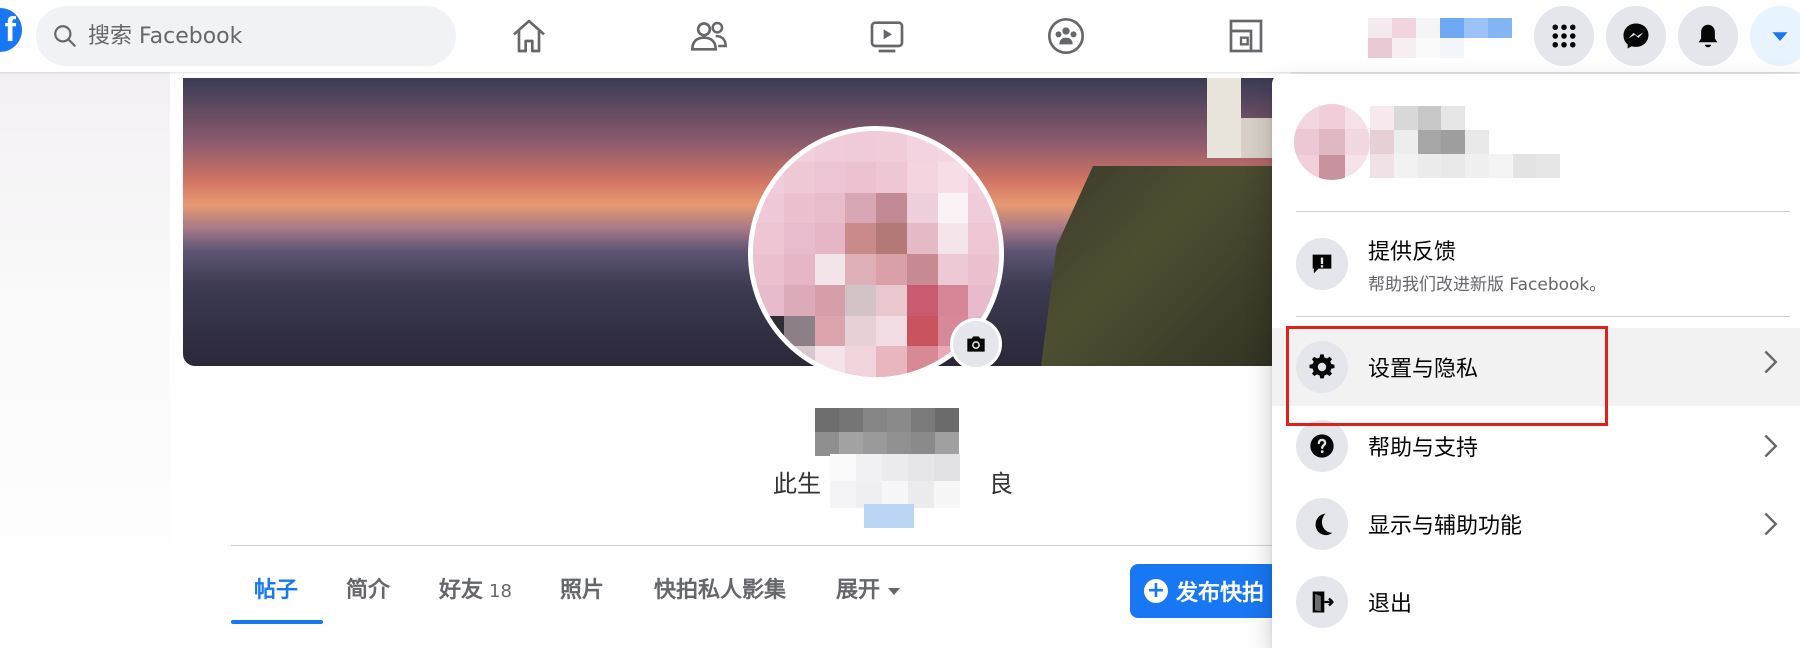 The height and width of the screenshot is (648, 1800). What do you see at coordinates (1220, 593) in the screenshot?
I see `add-story-label: 发布快拍` at bounding box center [1220, 593].